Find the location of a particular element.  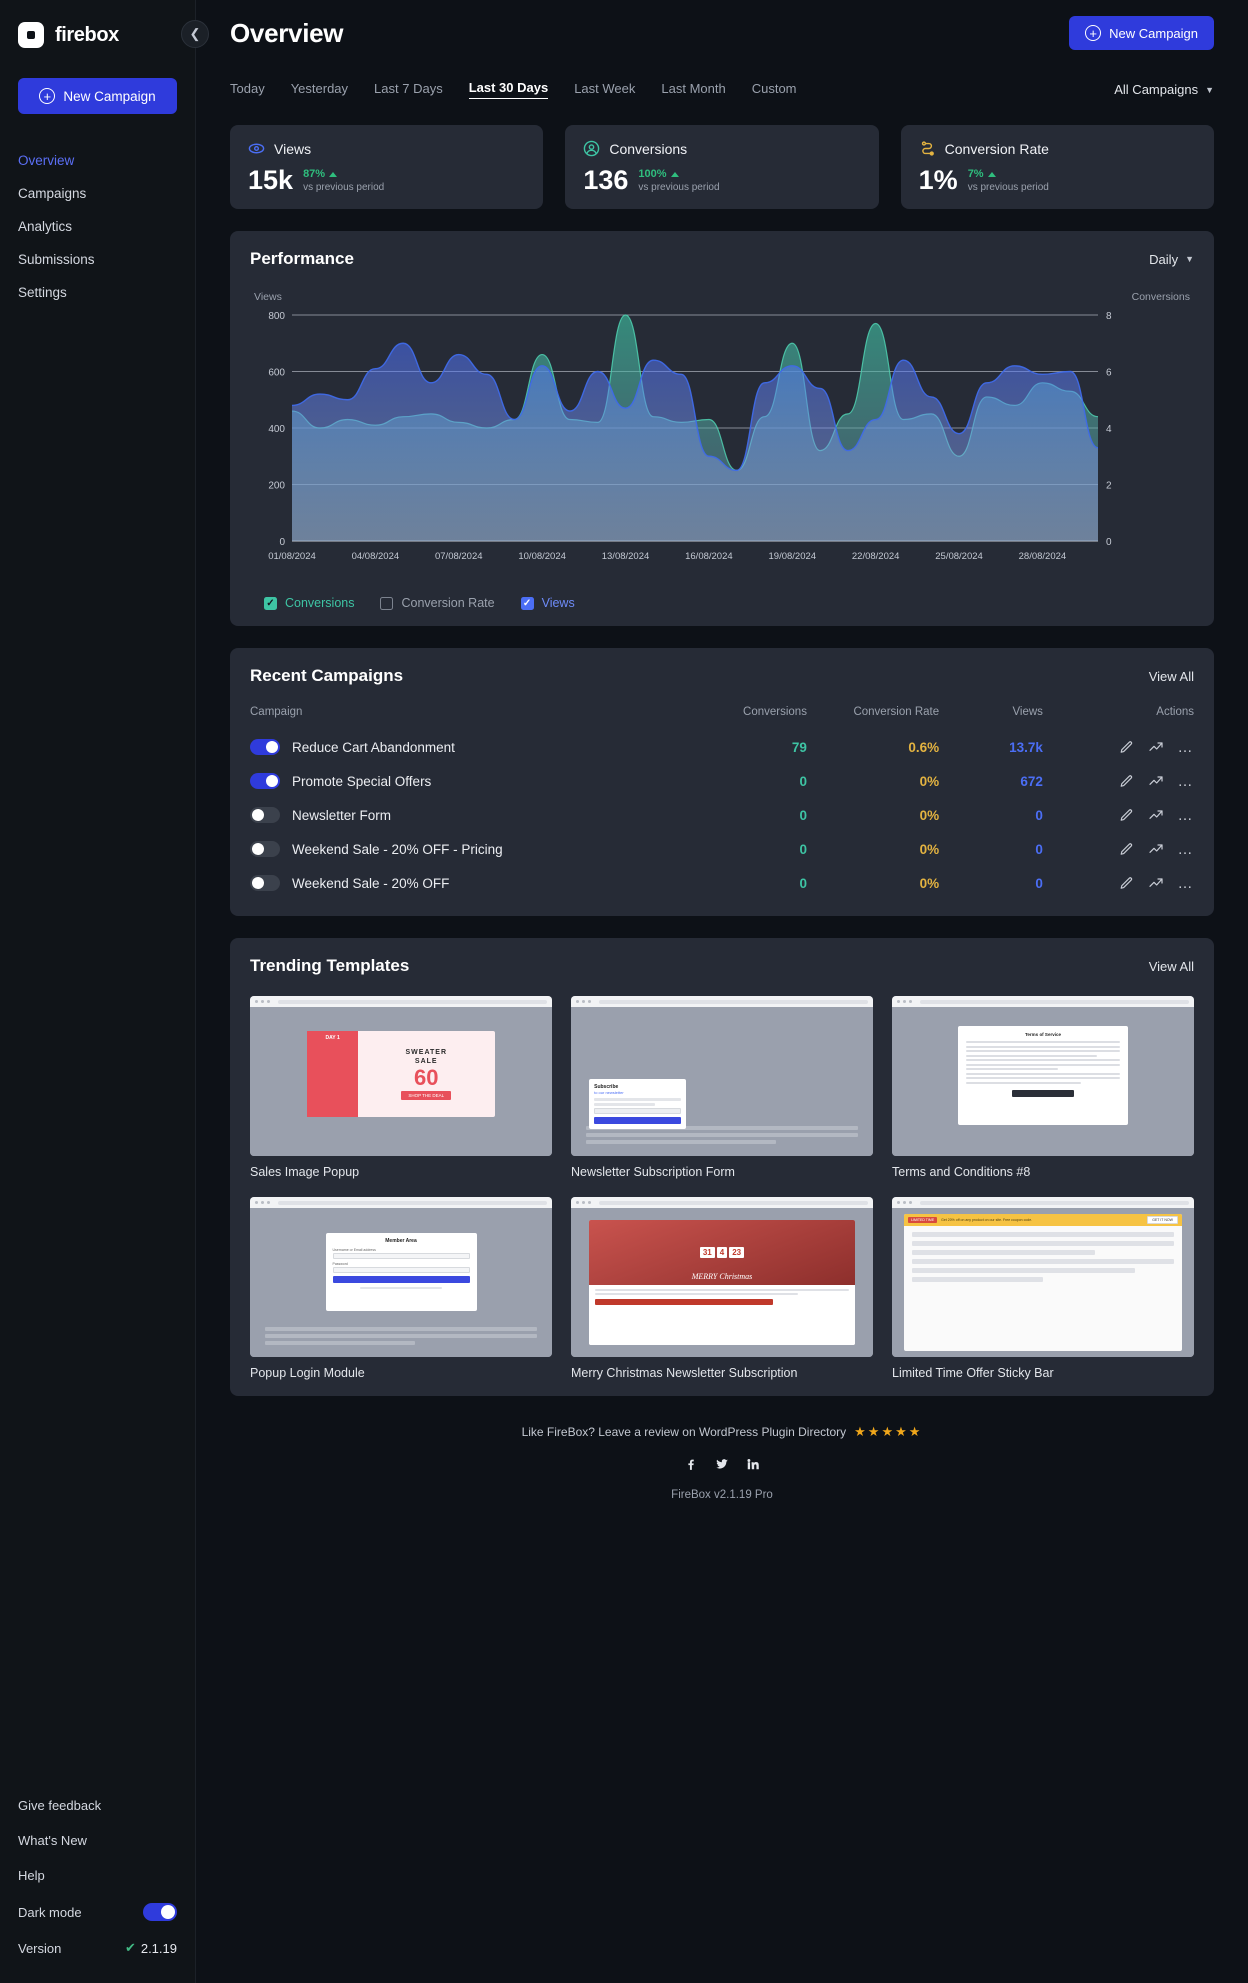

browser-chrome is located at coordinates (1043, 1202).